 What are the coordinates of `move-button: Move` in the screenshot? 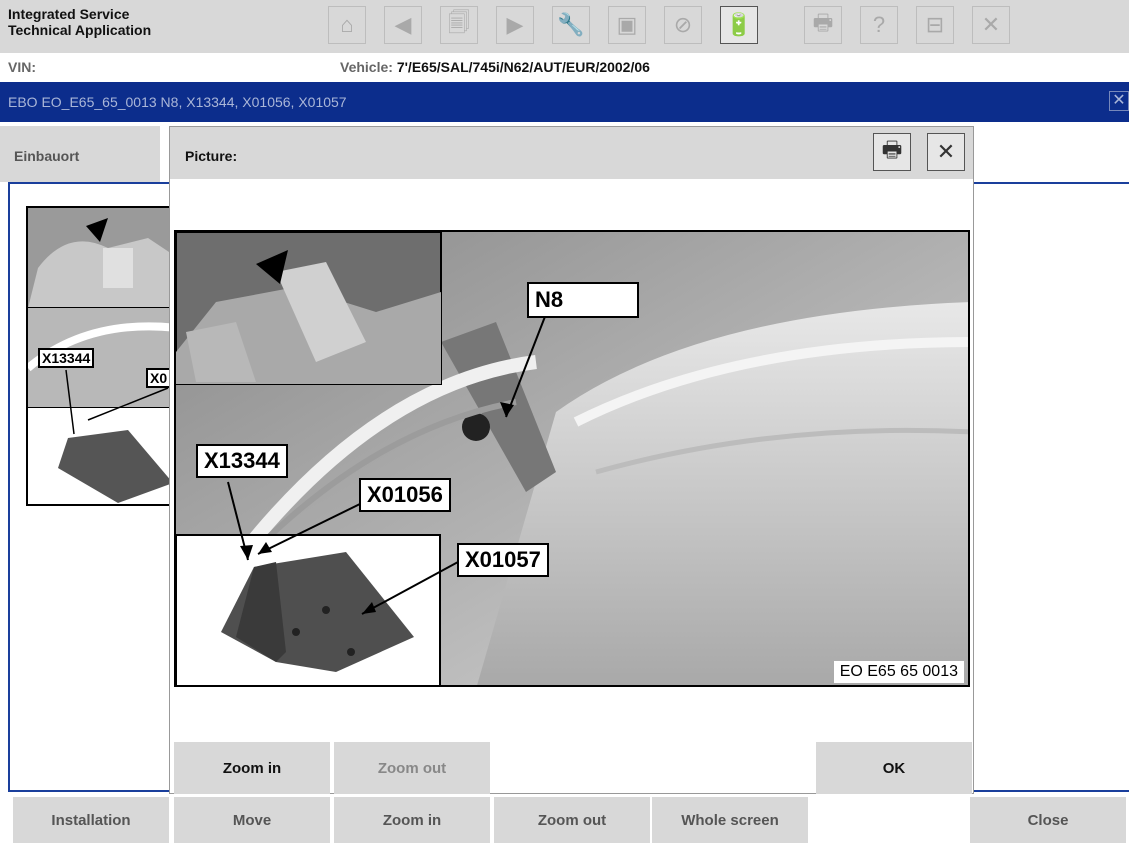 It's located at (252, 820).